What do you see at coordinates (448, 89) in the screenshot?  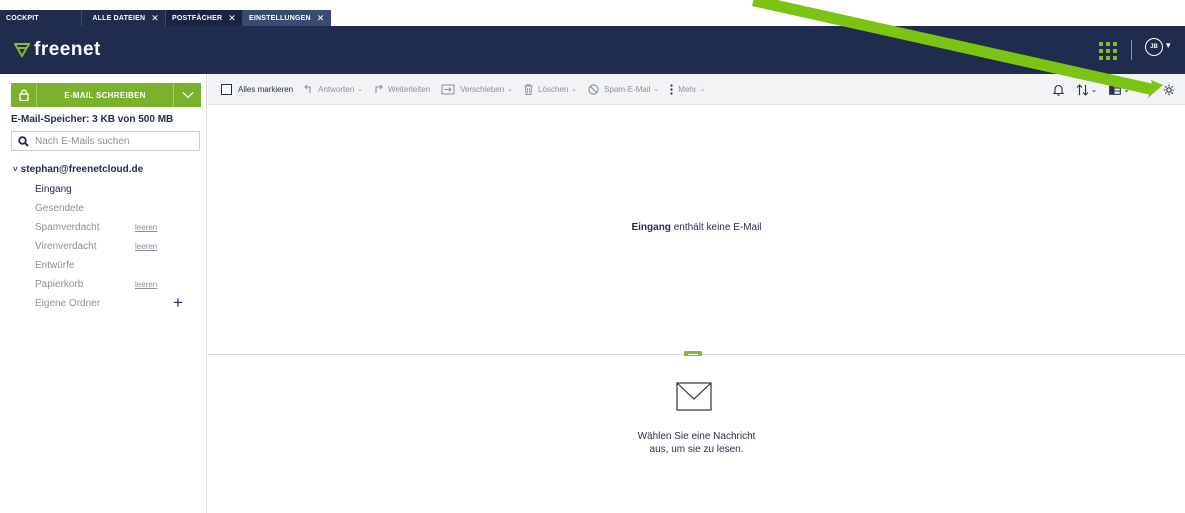 I see `move-icon` at bounding box center [448, 89].